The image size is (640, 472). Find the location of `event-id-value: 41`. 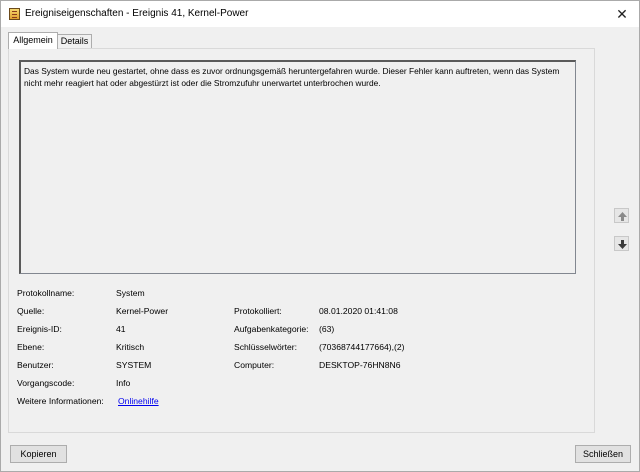

event-id-value: 41 is located at coordinates (121, 329).